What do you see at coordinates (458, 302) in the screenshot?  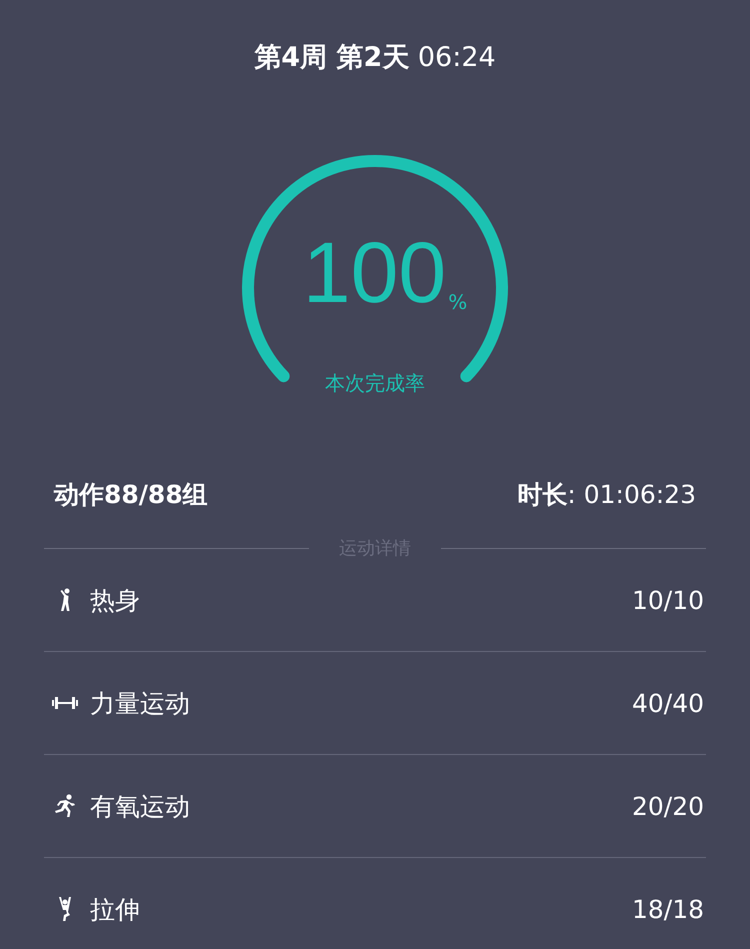 I see `percent-sign: %` at bounding box center [458, 302].